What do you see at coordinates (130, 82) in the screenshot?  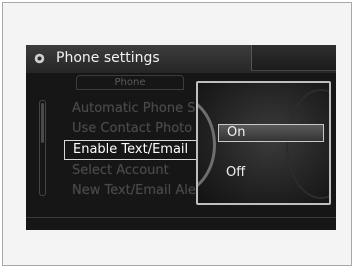 I see `tab-phone: Phone` at bounding box center [130, 82].